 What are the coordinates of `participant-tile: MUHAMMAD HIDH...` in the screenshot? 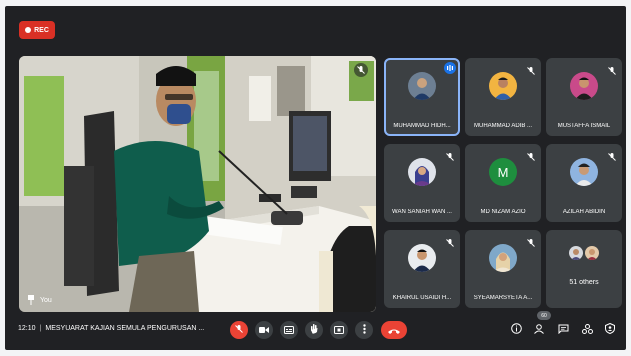 It's located at (422, 97).